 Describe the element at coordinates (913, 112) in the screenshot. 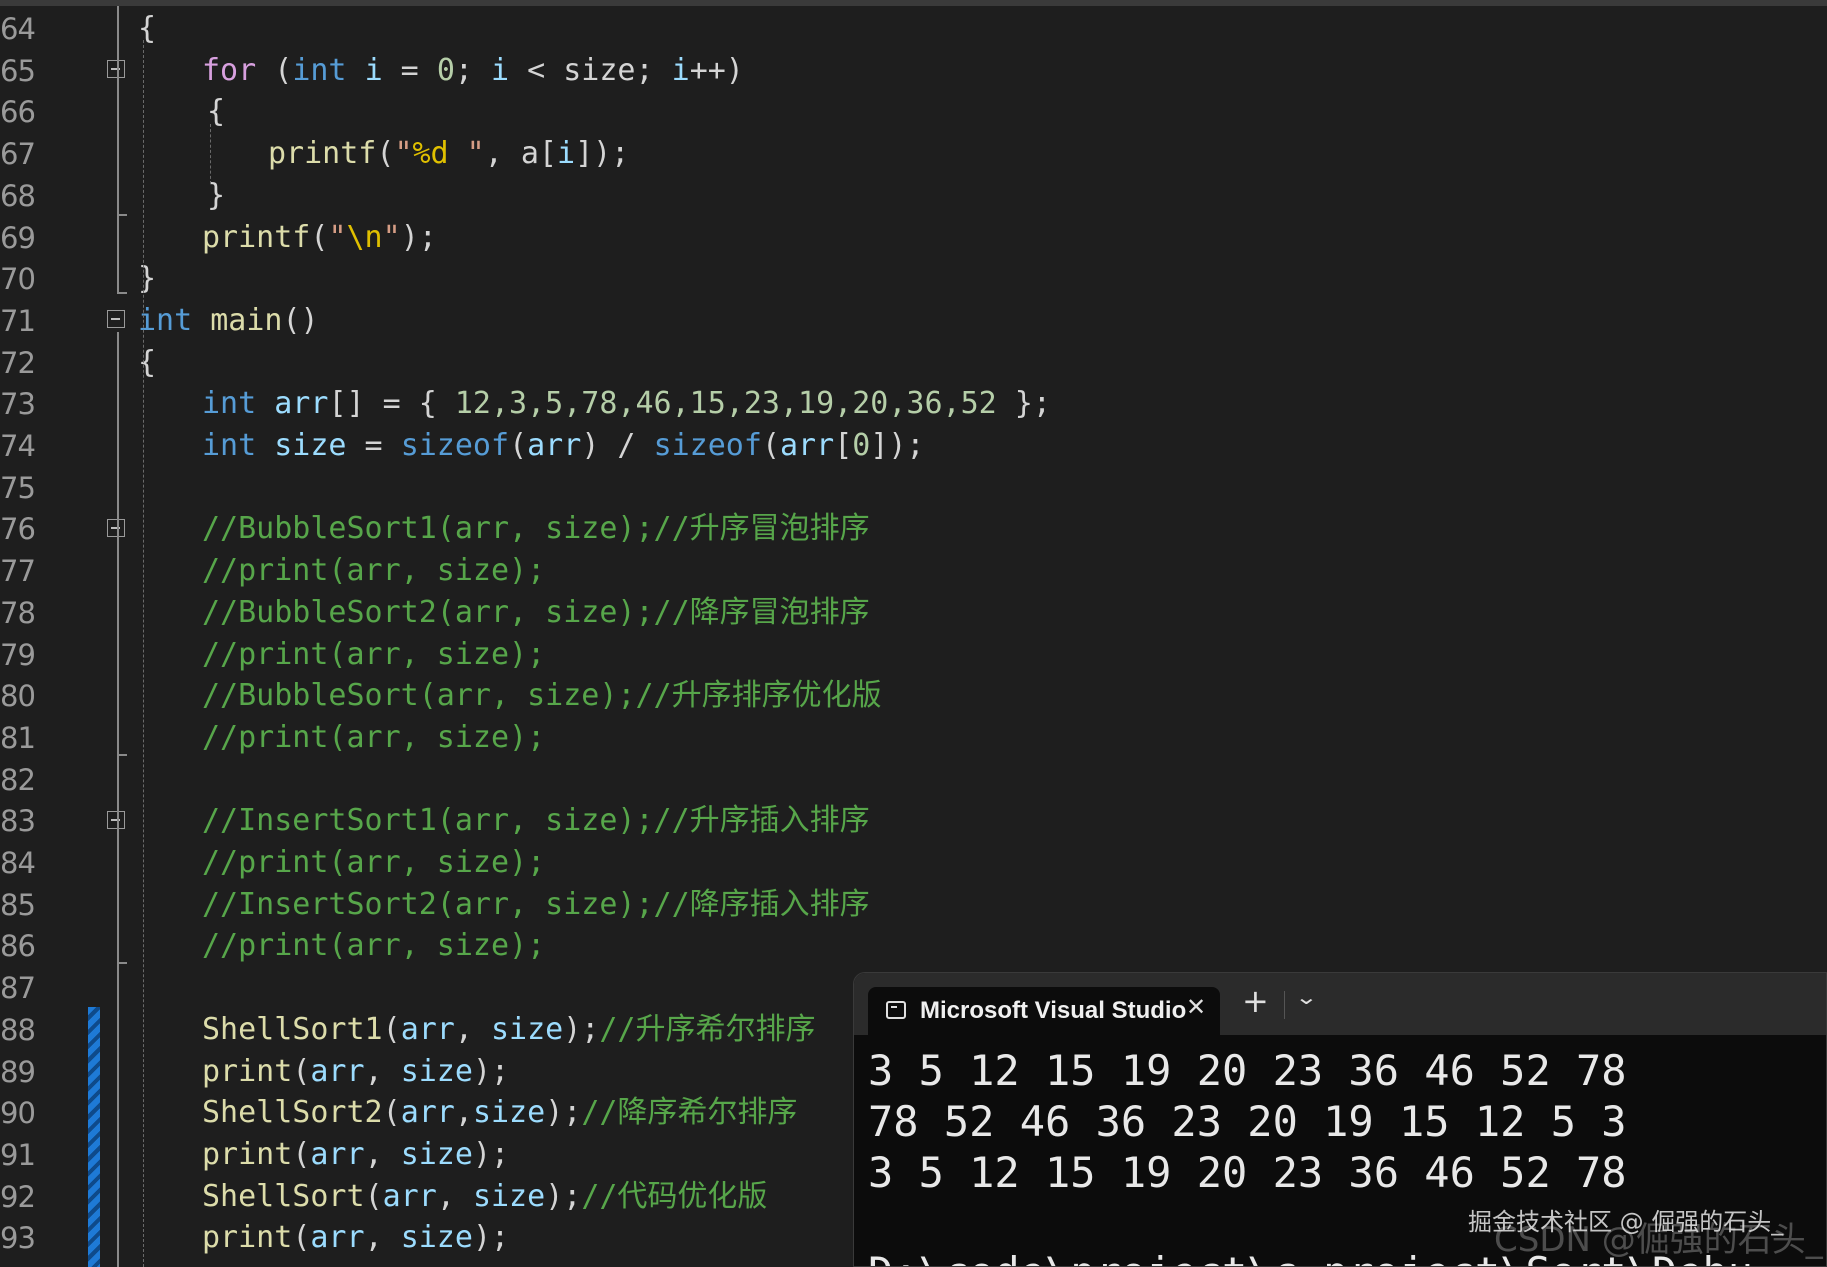

I see `code-line: 66{` at that location.